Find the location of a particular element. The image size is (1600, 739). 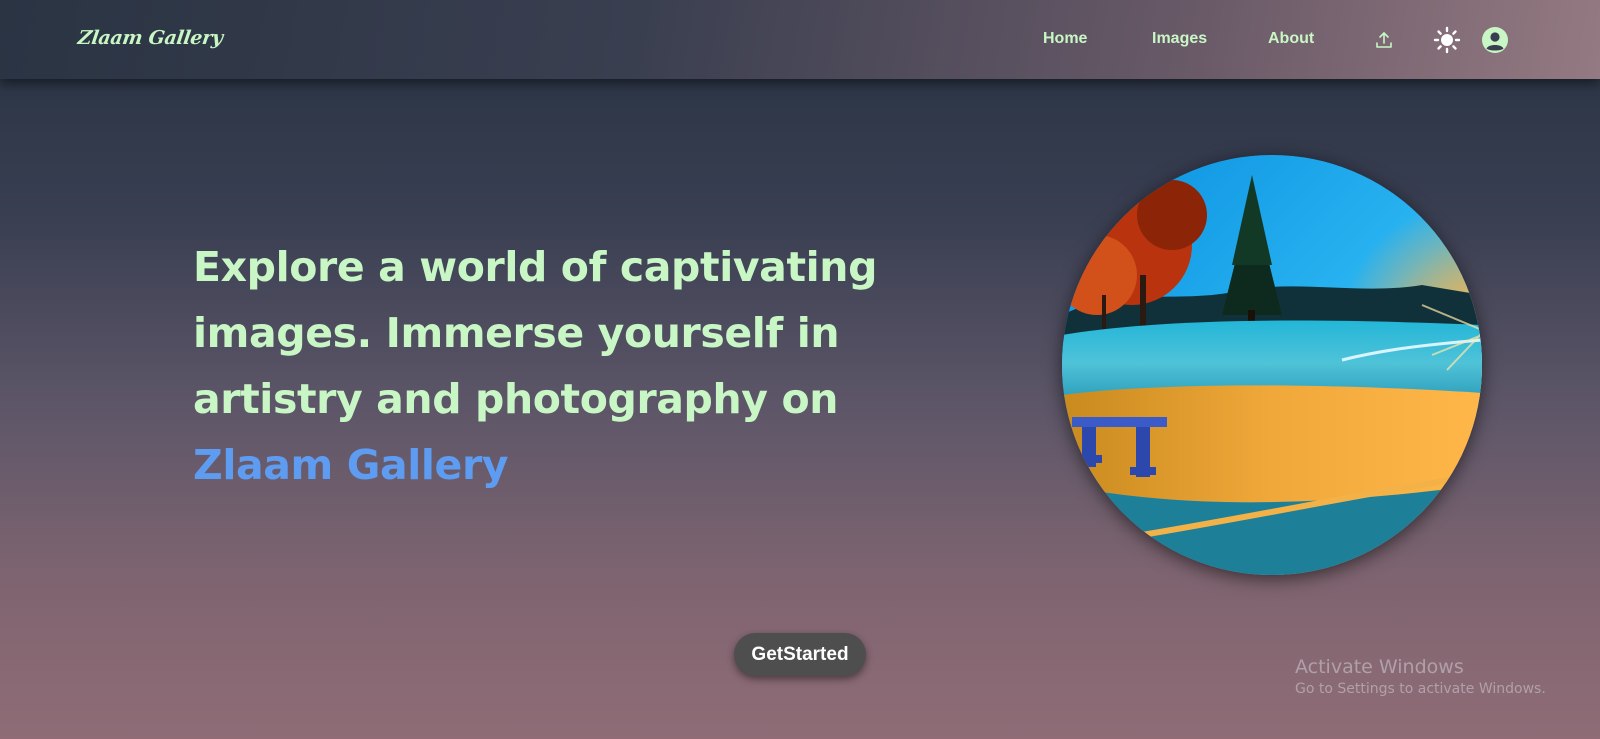

nav-link-home: Home is located at coordinates (1065, 39).